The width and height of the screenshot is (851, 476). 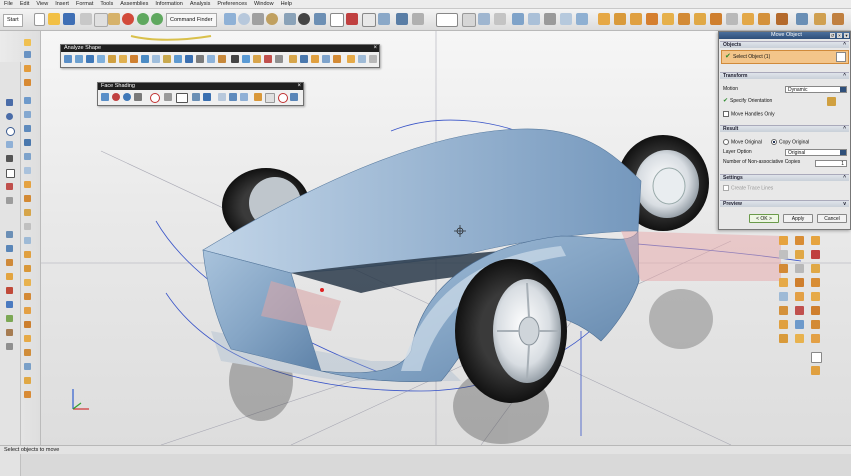 What do you see at coordinates (402, 19) in the screenshot?
I see `section-icon` at bounding box center [402, 19].